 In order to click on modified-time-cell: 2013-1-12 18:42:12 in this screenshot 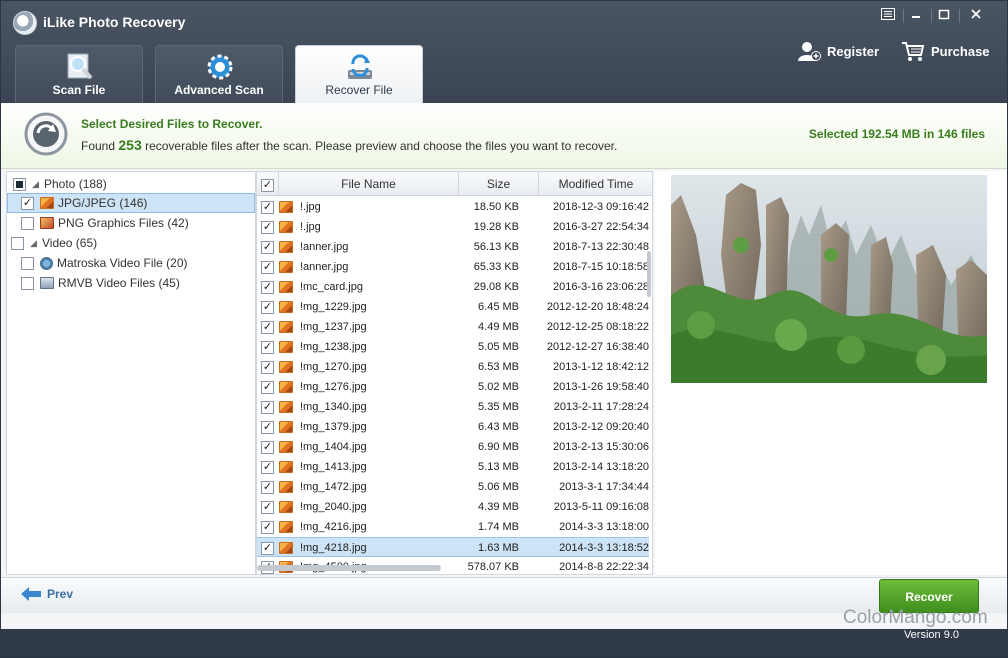, I will do `click(600, 367)`.